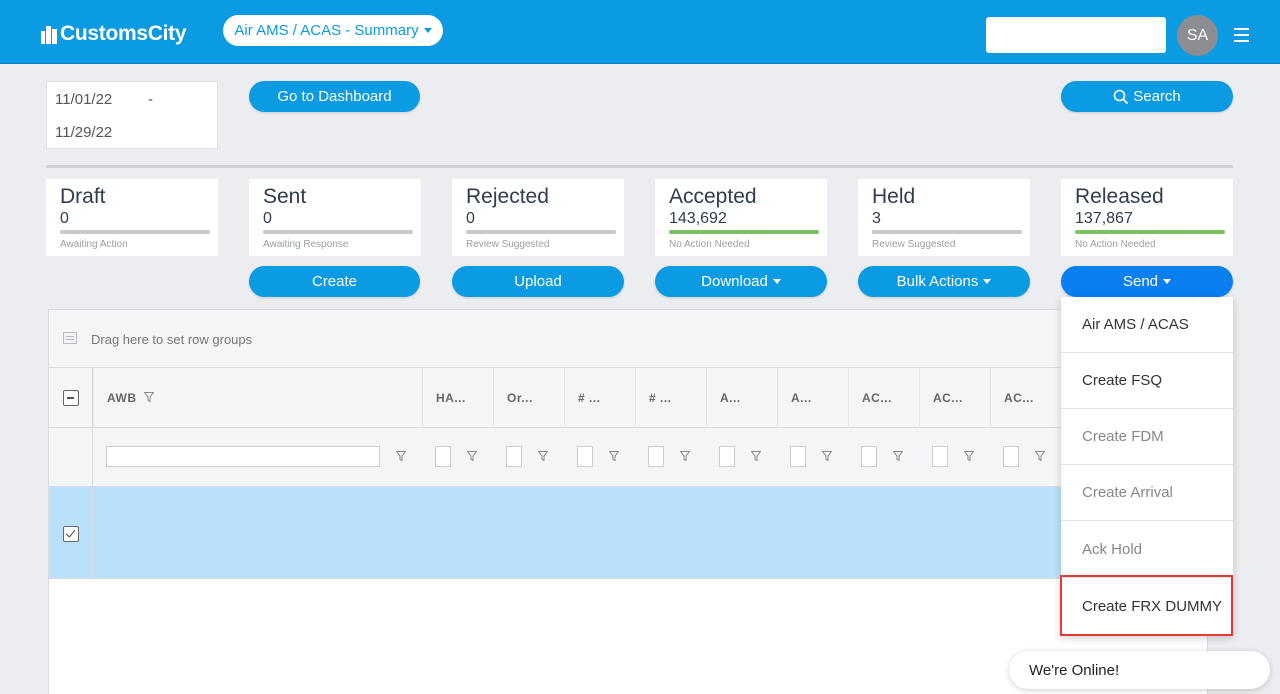 This screenshot has width=1280, height=694. Describe the element at coordinates (122, 398) in the screenshot. I see `column-header-label: AWB` at that location.